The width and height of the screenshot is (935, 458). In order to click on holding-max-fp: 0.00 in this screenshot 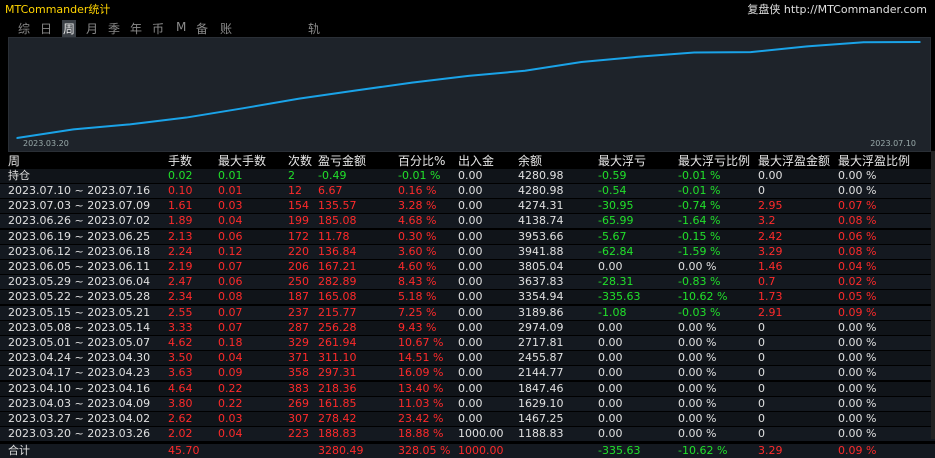, I will do `click(770, 175)`.